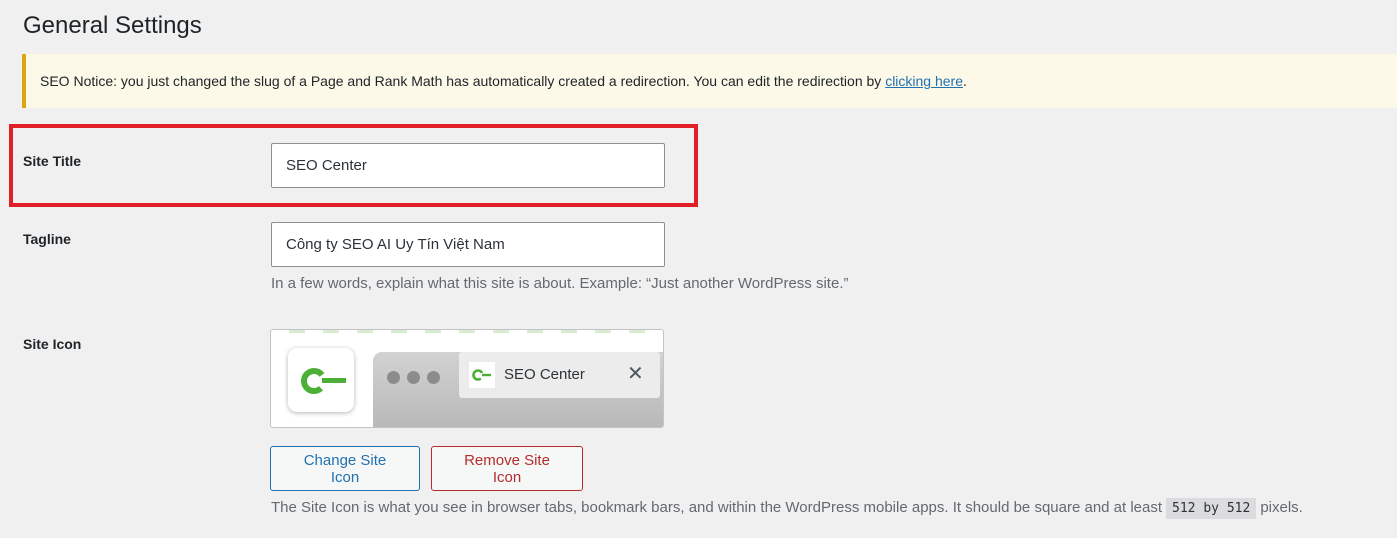 This screenshot has width=1397, height=538. I want to click on favicon-icon, so click(482, 375).